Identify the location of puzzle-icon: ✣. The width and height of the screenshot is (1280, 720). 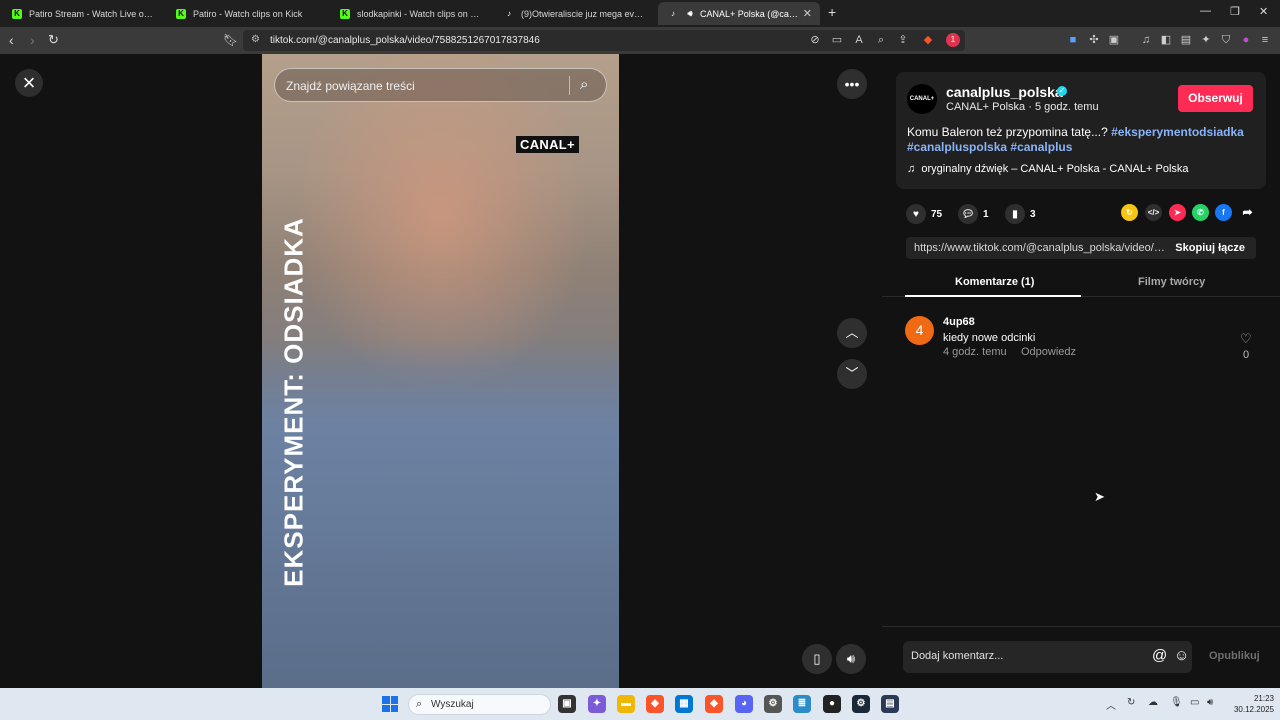
(1094, 40).